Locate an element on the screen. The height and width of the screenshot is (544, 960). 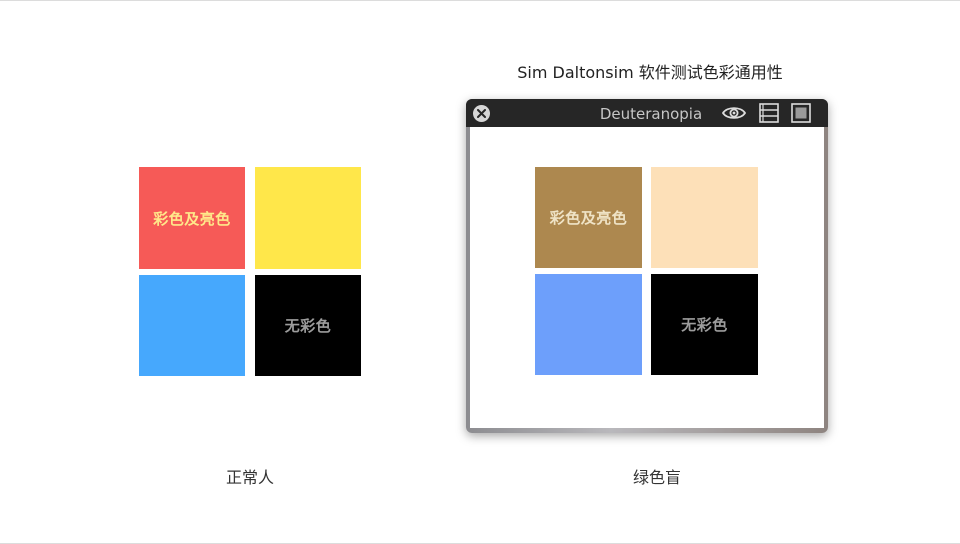
simulator-heading: Sim Daltonsim 软件测试色彩通用性 is located at coordinates (650, 72).